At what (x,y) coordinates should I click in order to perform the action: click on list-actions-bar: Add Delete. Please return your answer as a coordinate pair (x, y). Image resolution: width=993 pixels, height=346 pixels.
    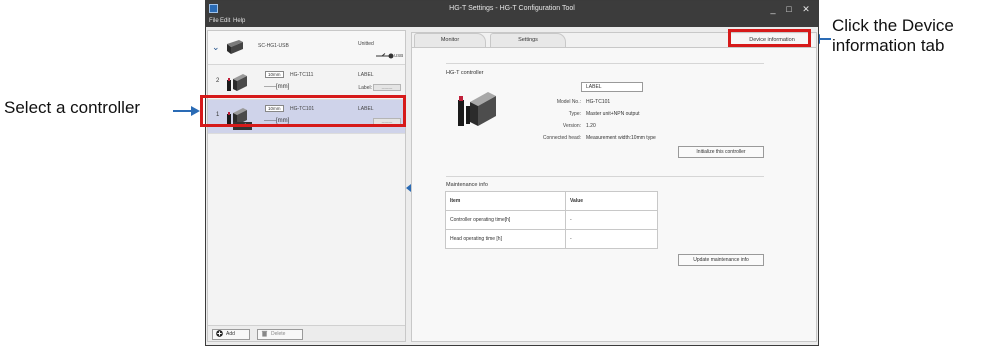
    Looking at the image, I should click on (306, 333).